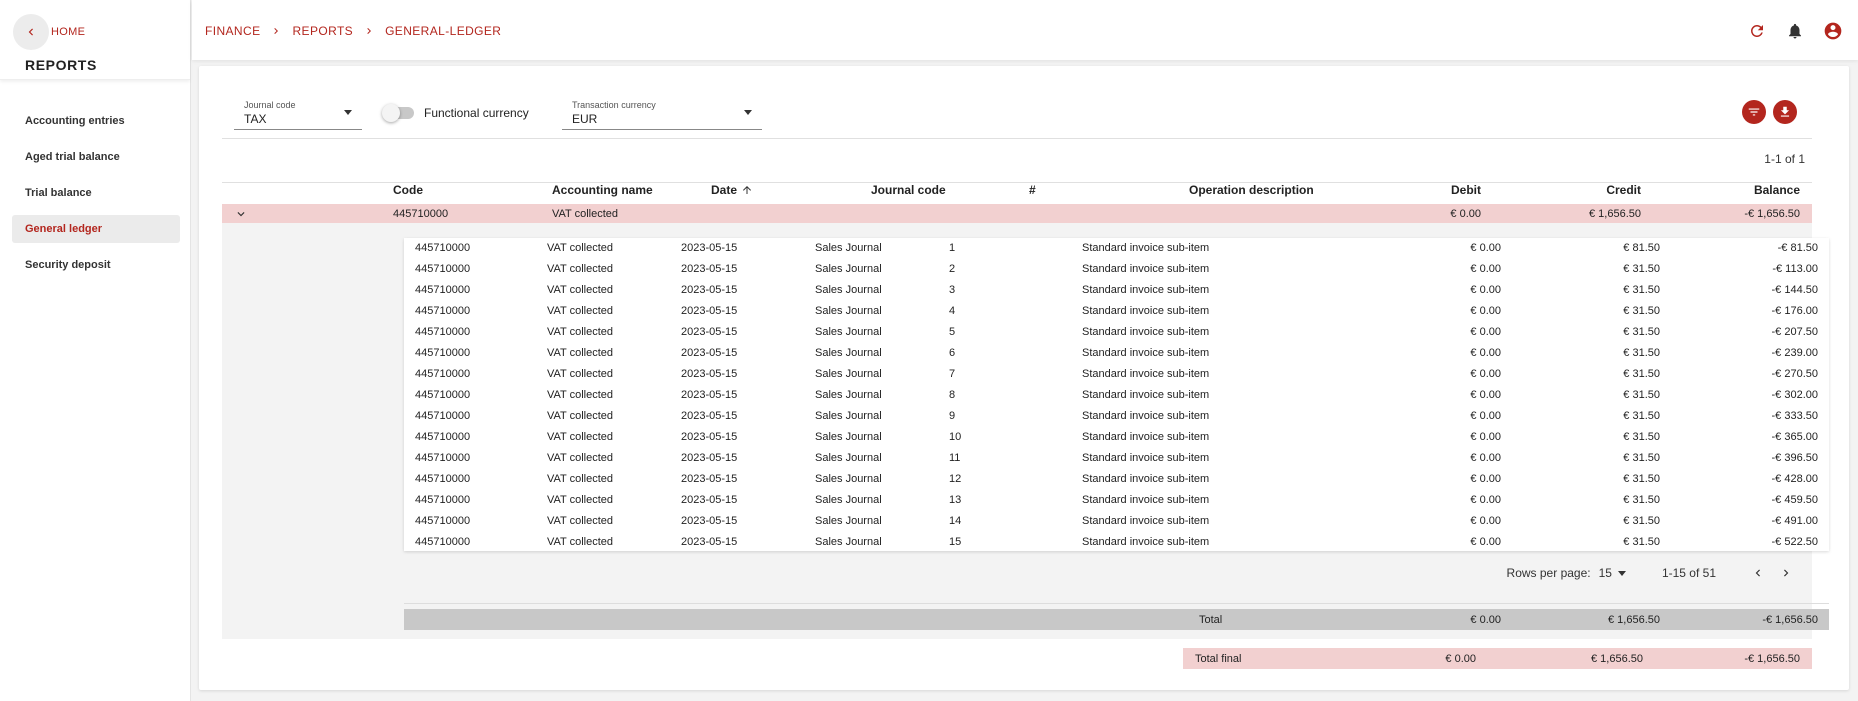  What do you see at coordinates (1786, 573) in the screenshot?
I see `next-page-button` at bounding box center [1786, 573].